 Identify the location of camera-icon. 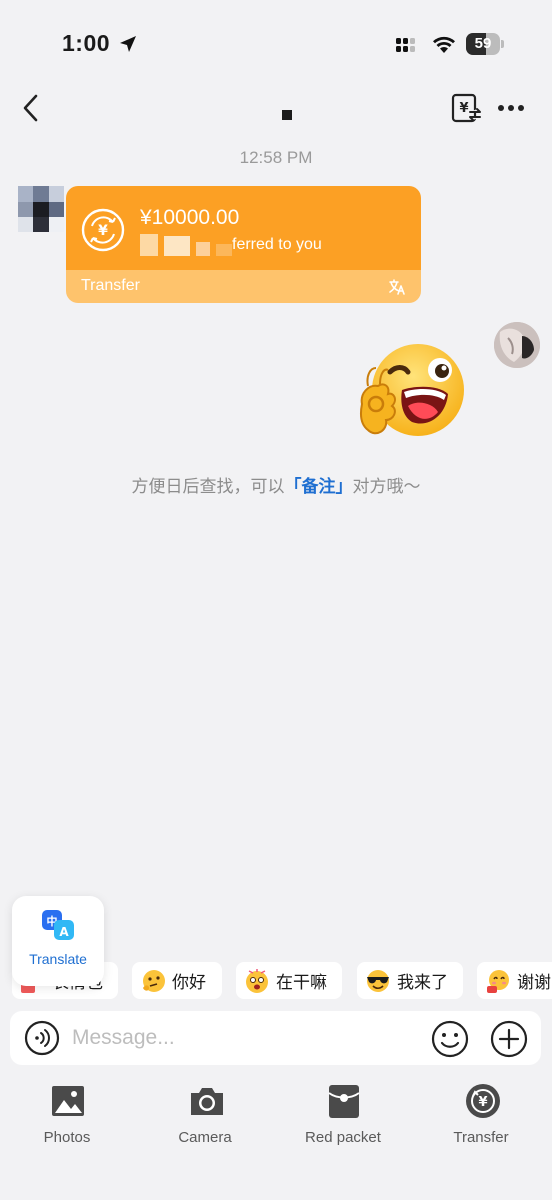
(207, 1101).